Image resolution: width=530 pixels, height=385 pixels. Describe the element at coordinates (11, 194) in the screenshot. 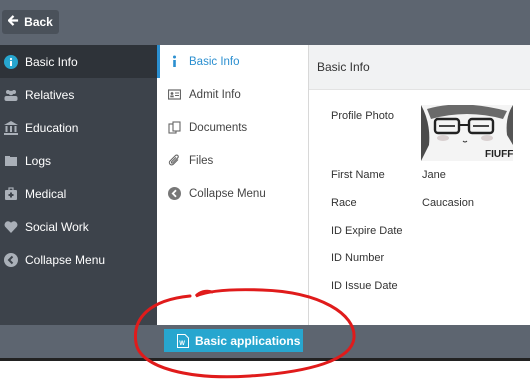

I see `medkit-icon` at that location.